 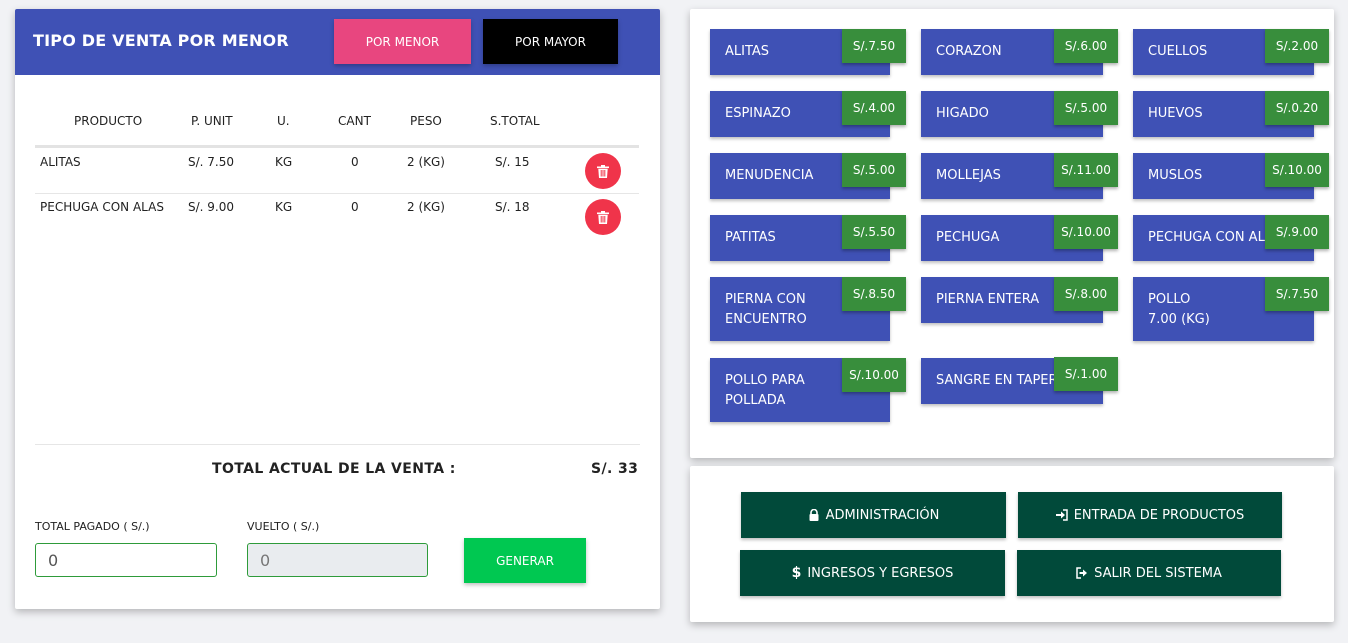 What do you see at coordinates (1297, 108) in the screenshot?
I see `product-price-badge: S/.0.20` at bounding box center [1297, 108].